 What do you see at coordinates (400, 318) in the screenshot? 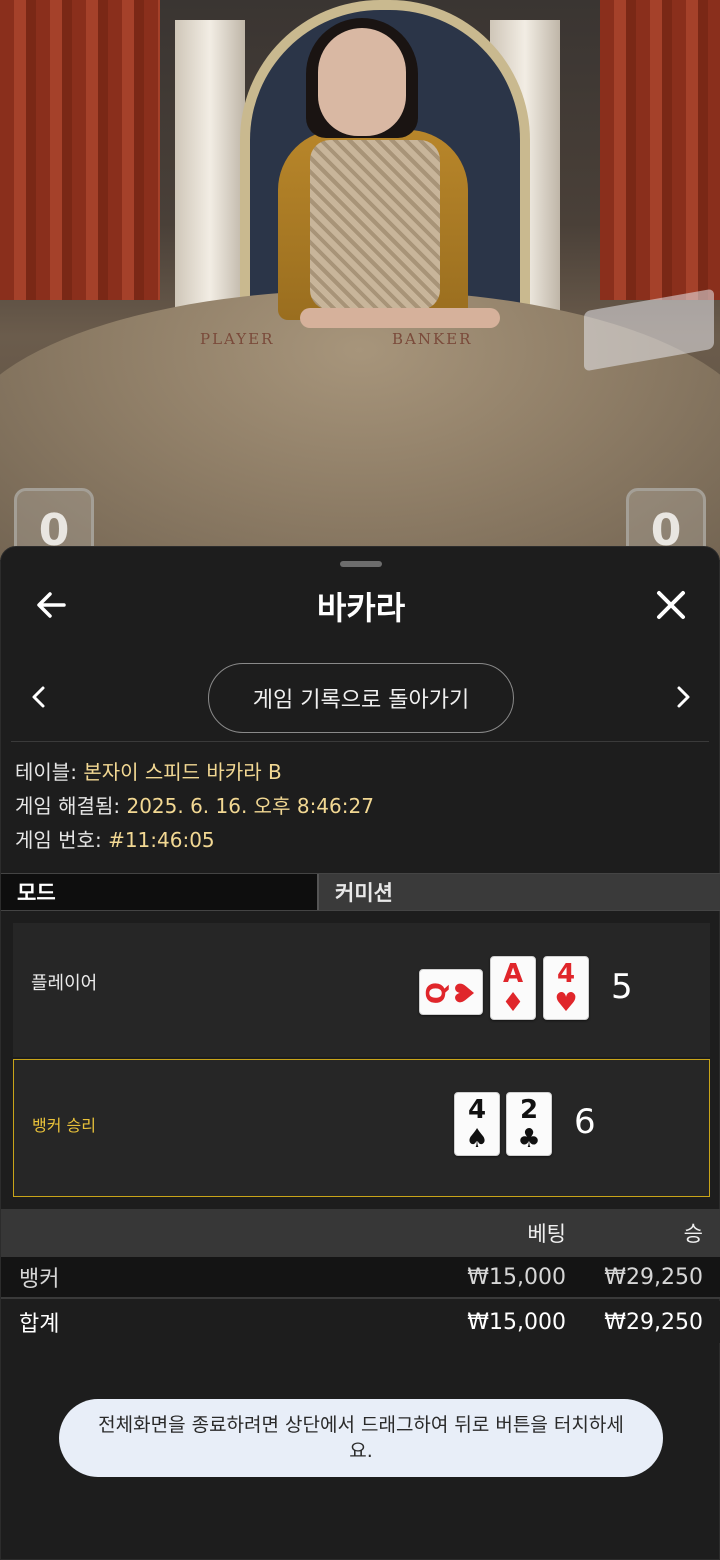
I see `dealer-hands` at bounding box center [400, 318].